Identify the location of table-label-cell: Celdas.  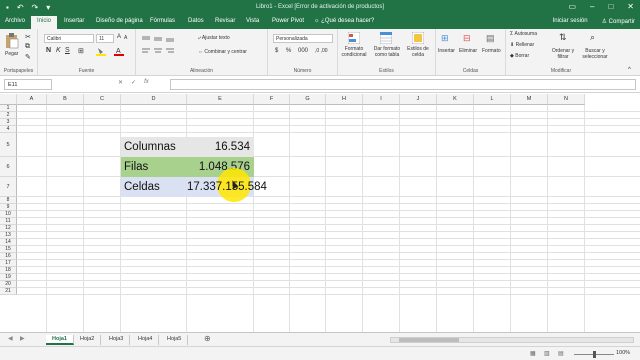
(142, 187).